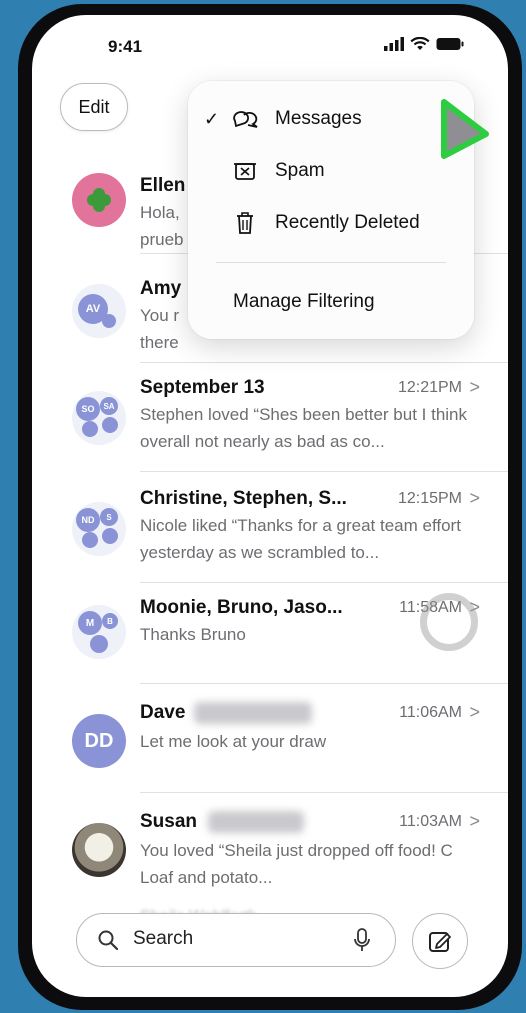 This screenshot has width=526, height=1013. Describe the element at coordinates (163, 938) in the screenshot. I see `search-placeholder: Search` at that location.